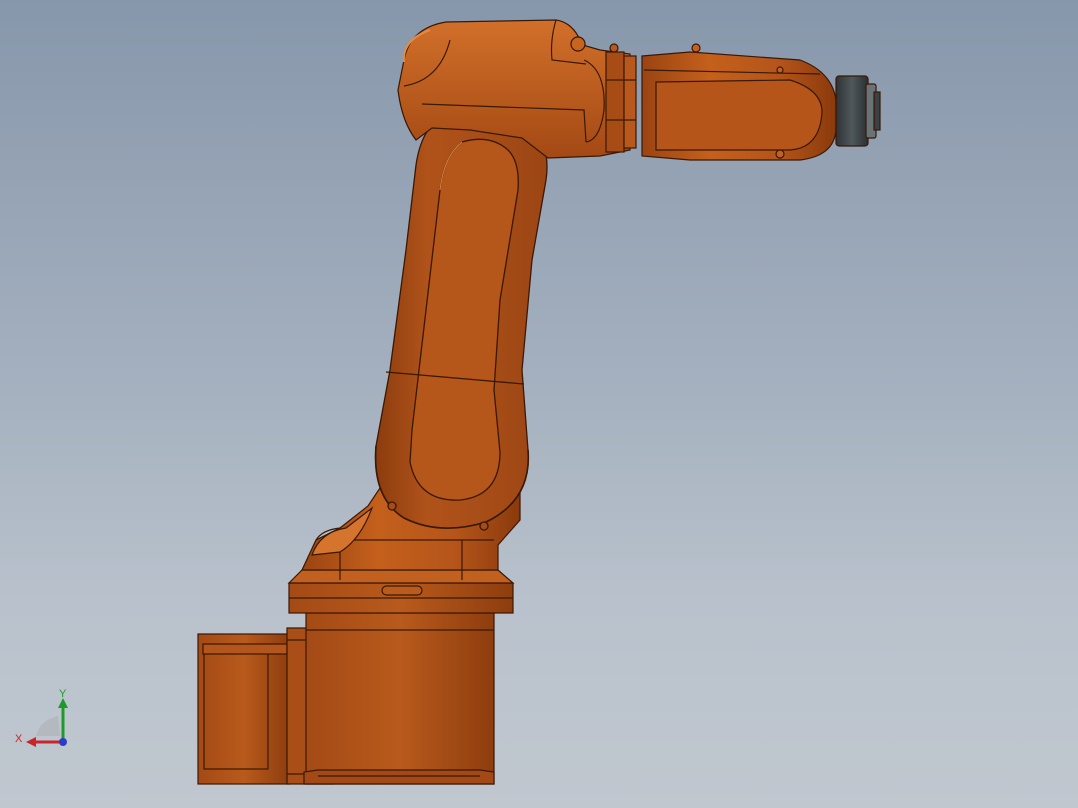 This screenshot has height=808, width=1078. Describe the element at coordinates (63, 694) in the screenshot. I see `y-axis-label: Y` at that location.